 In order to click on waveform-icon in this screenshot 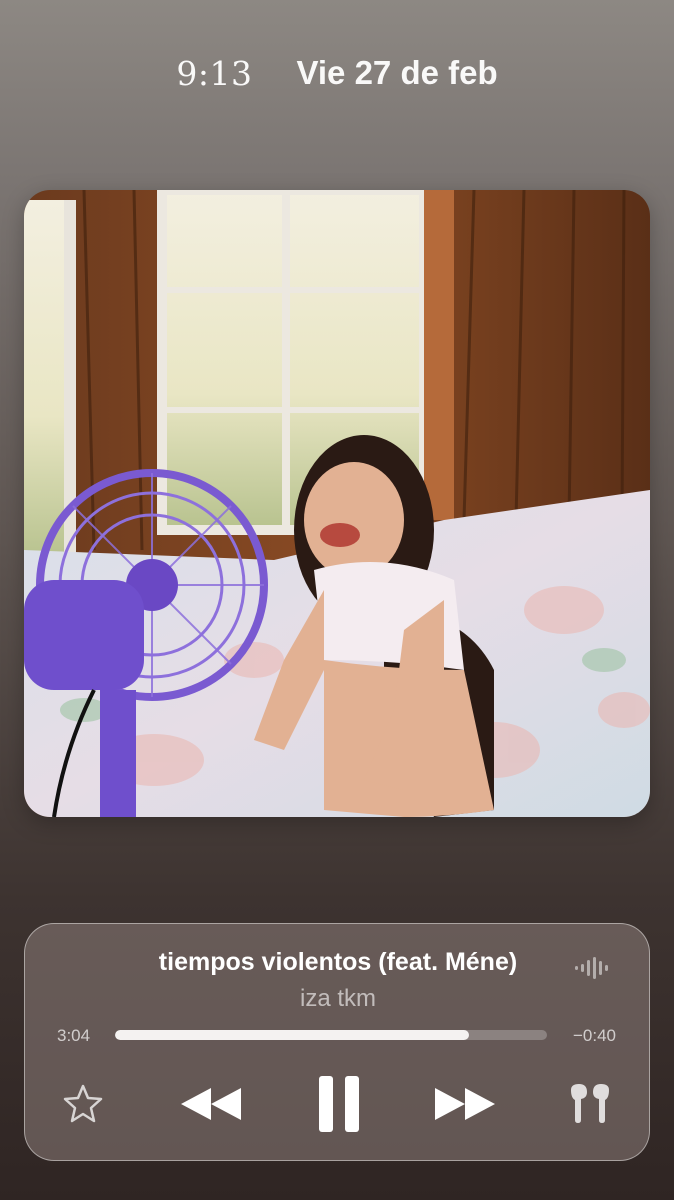, I will do `click(593, 970)`.